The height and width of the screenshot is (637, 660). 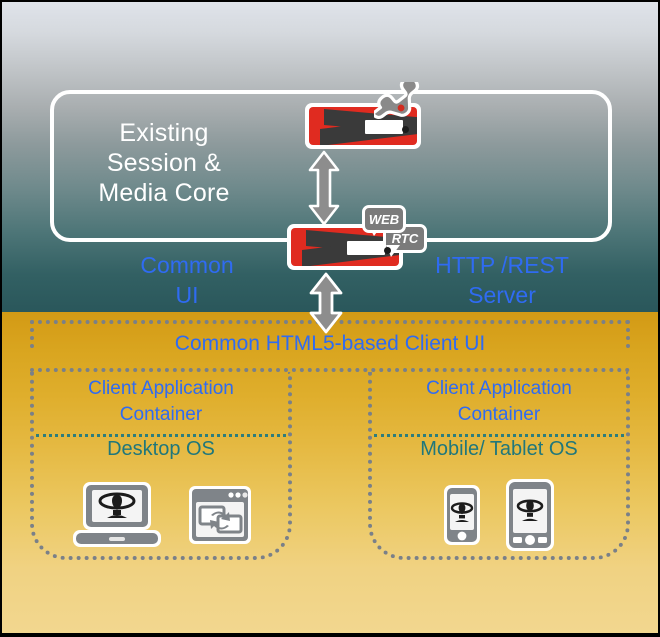 I want to click on badge-rtc-text: RTC, so click(x=405, y=238).